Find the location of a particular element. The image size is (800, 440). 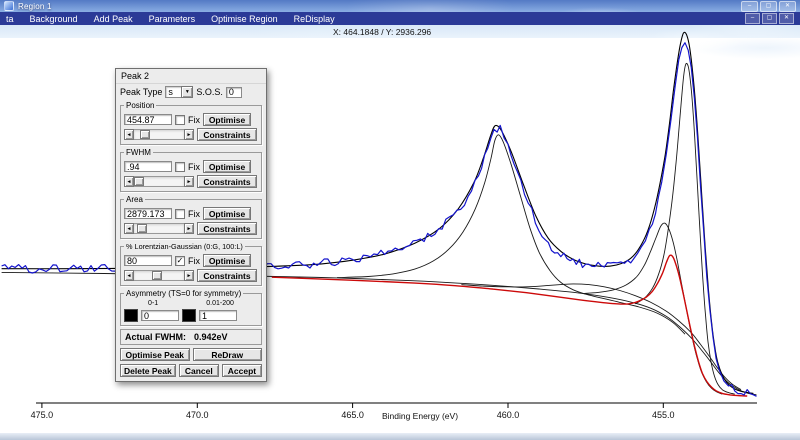

lorentzian-gaussian-legend: % Lorentzian-Gaussian (0:G, 100:L) is located at coordinates (184, 246).